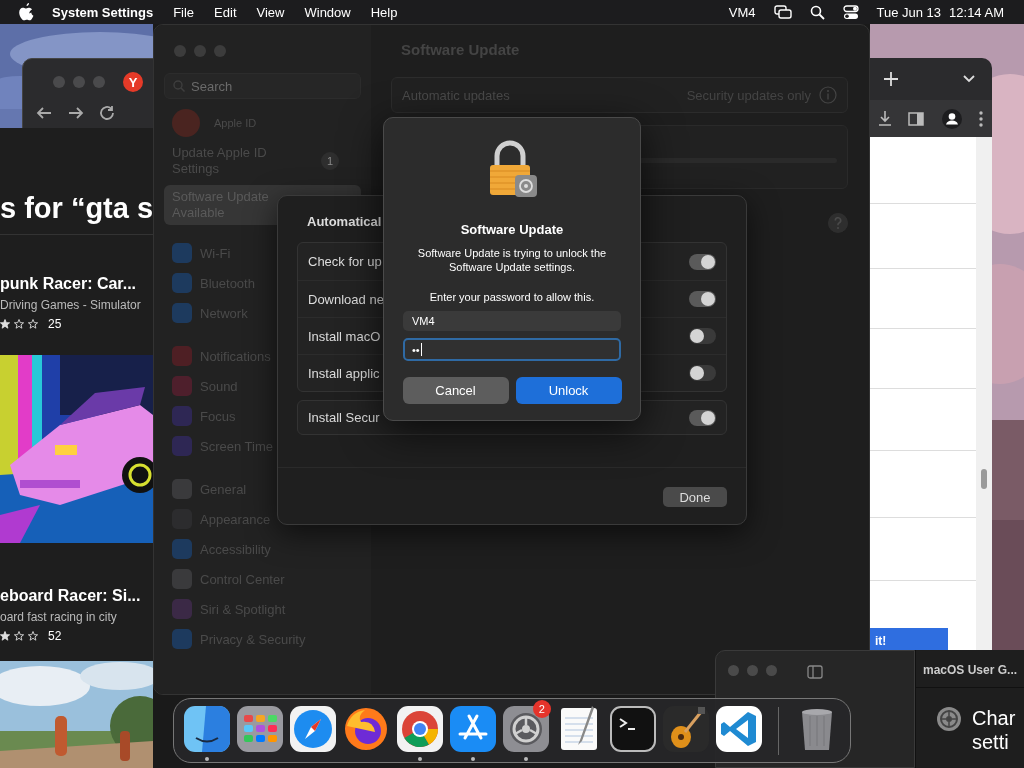  I want to click on tab-logo: Y, so click(133, 82).